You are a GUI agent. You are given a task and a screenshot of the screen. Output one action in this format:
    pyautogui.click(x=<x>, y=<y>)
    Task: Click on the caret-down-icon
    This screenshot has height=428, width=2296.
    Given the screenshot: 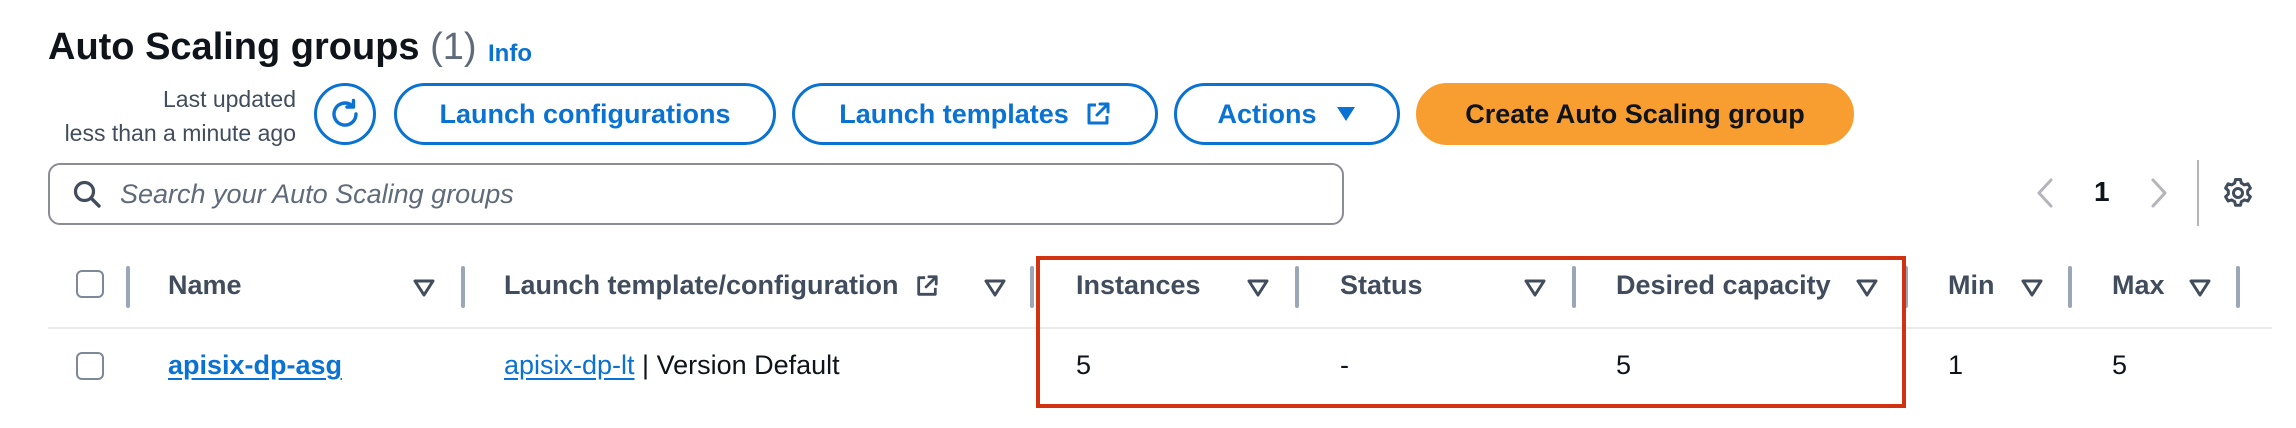 What is the action you would take?
    pyautogui.click(x=1345, y=114)
    